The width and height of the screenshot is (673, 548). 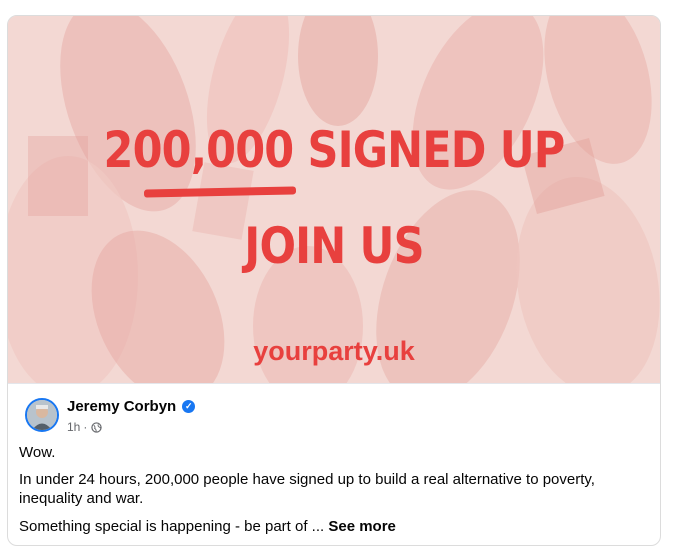 What do you see at coordinates (121, 406) in the screenshot?
I see `author-name: Jeremy Corbyn` at bounding box center [121, 406].